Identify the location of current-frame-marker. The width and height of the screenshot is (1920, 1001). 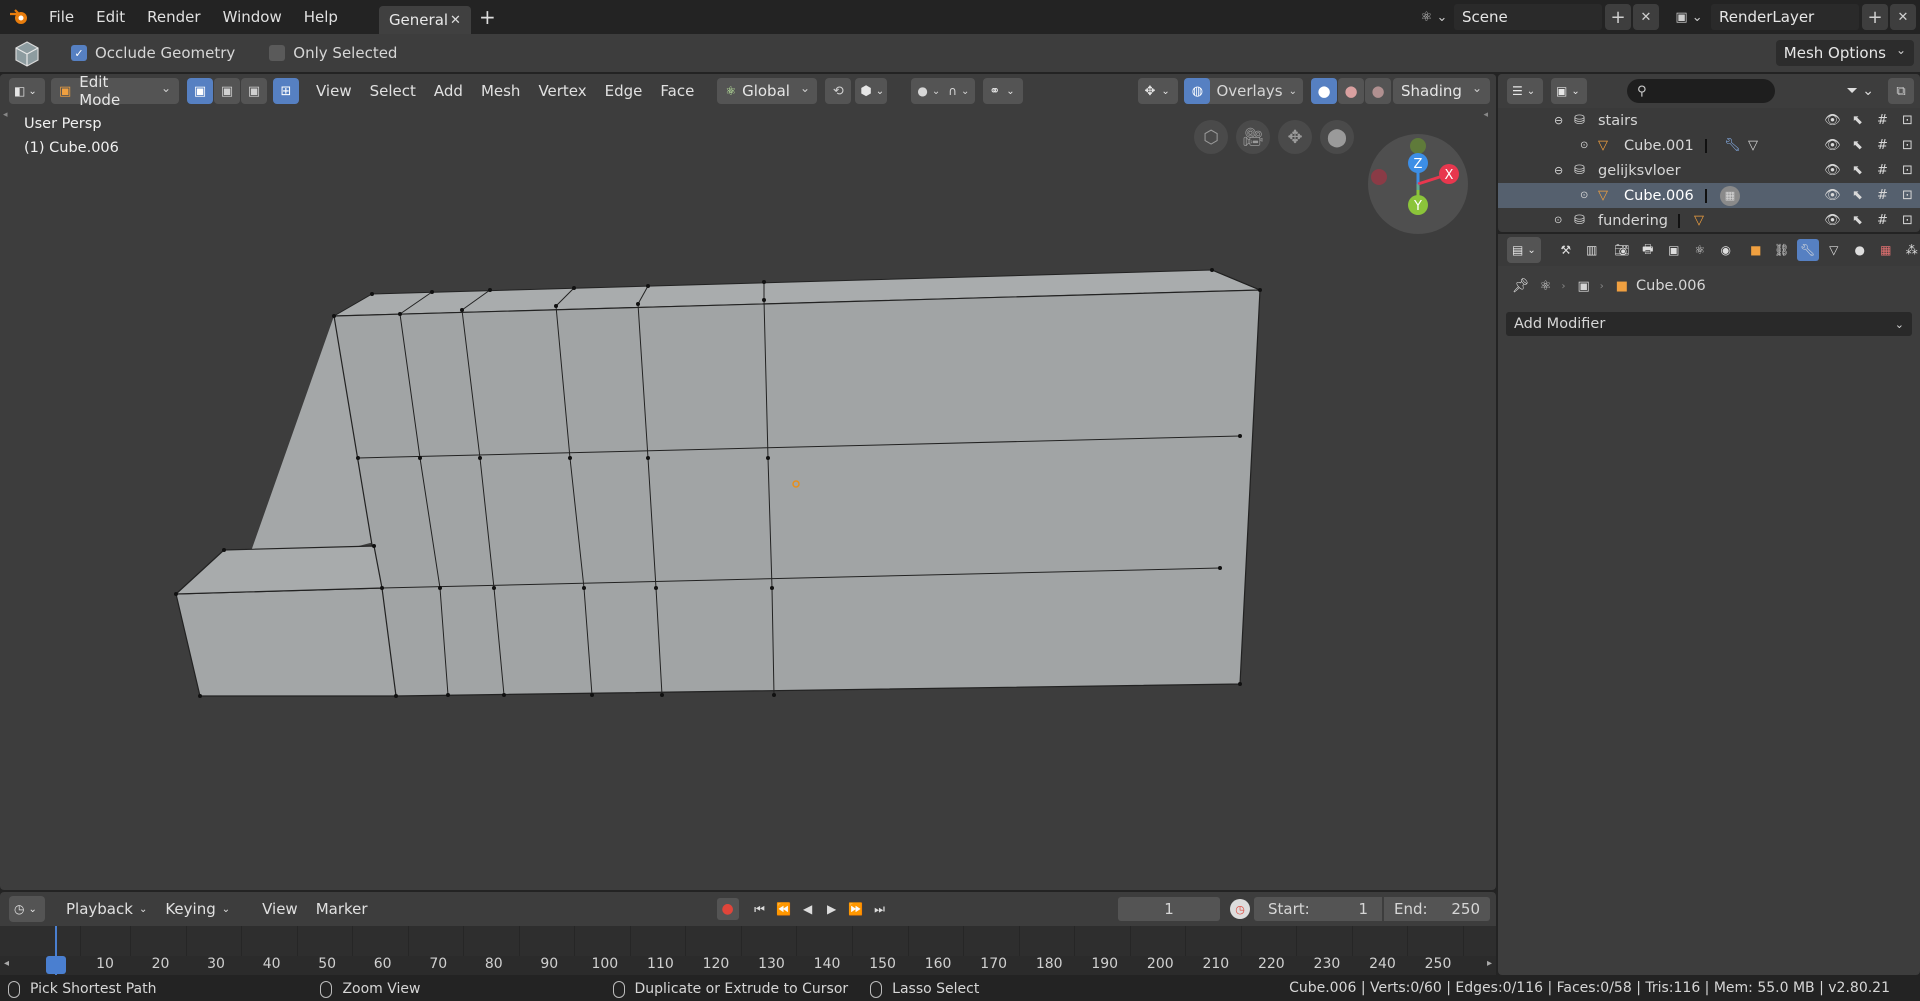
(56, 965).